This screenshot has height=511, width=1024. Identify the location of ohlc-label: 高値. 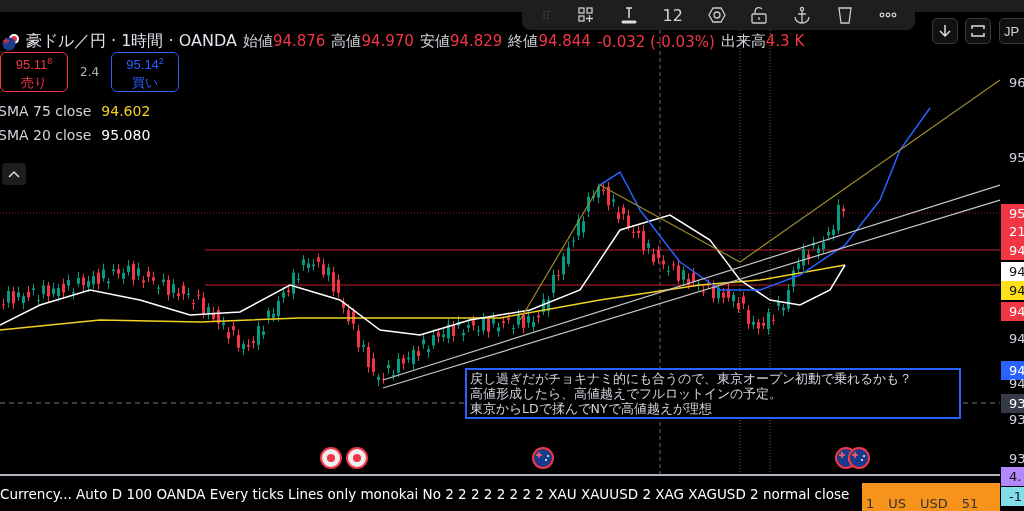
(346, 41).